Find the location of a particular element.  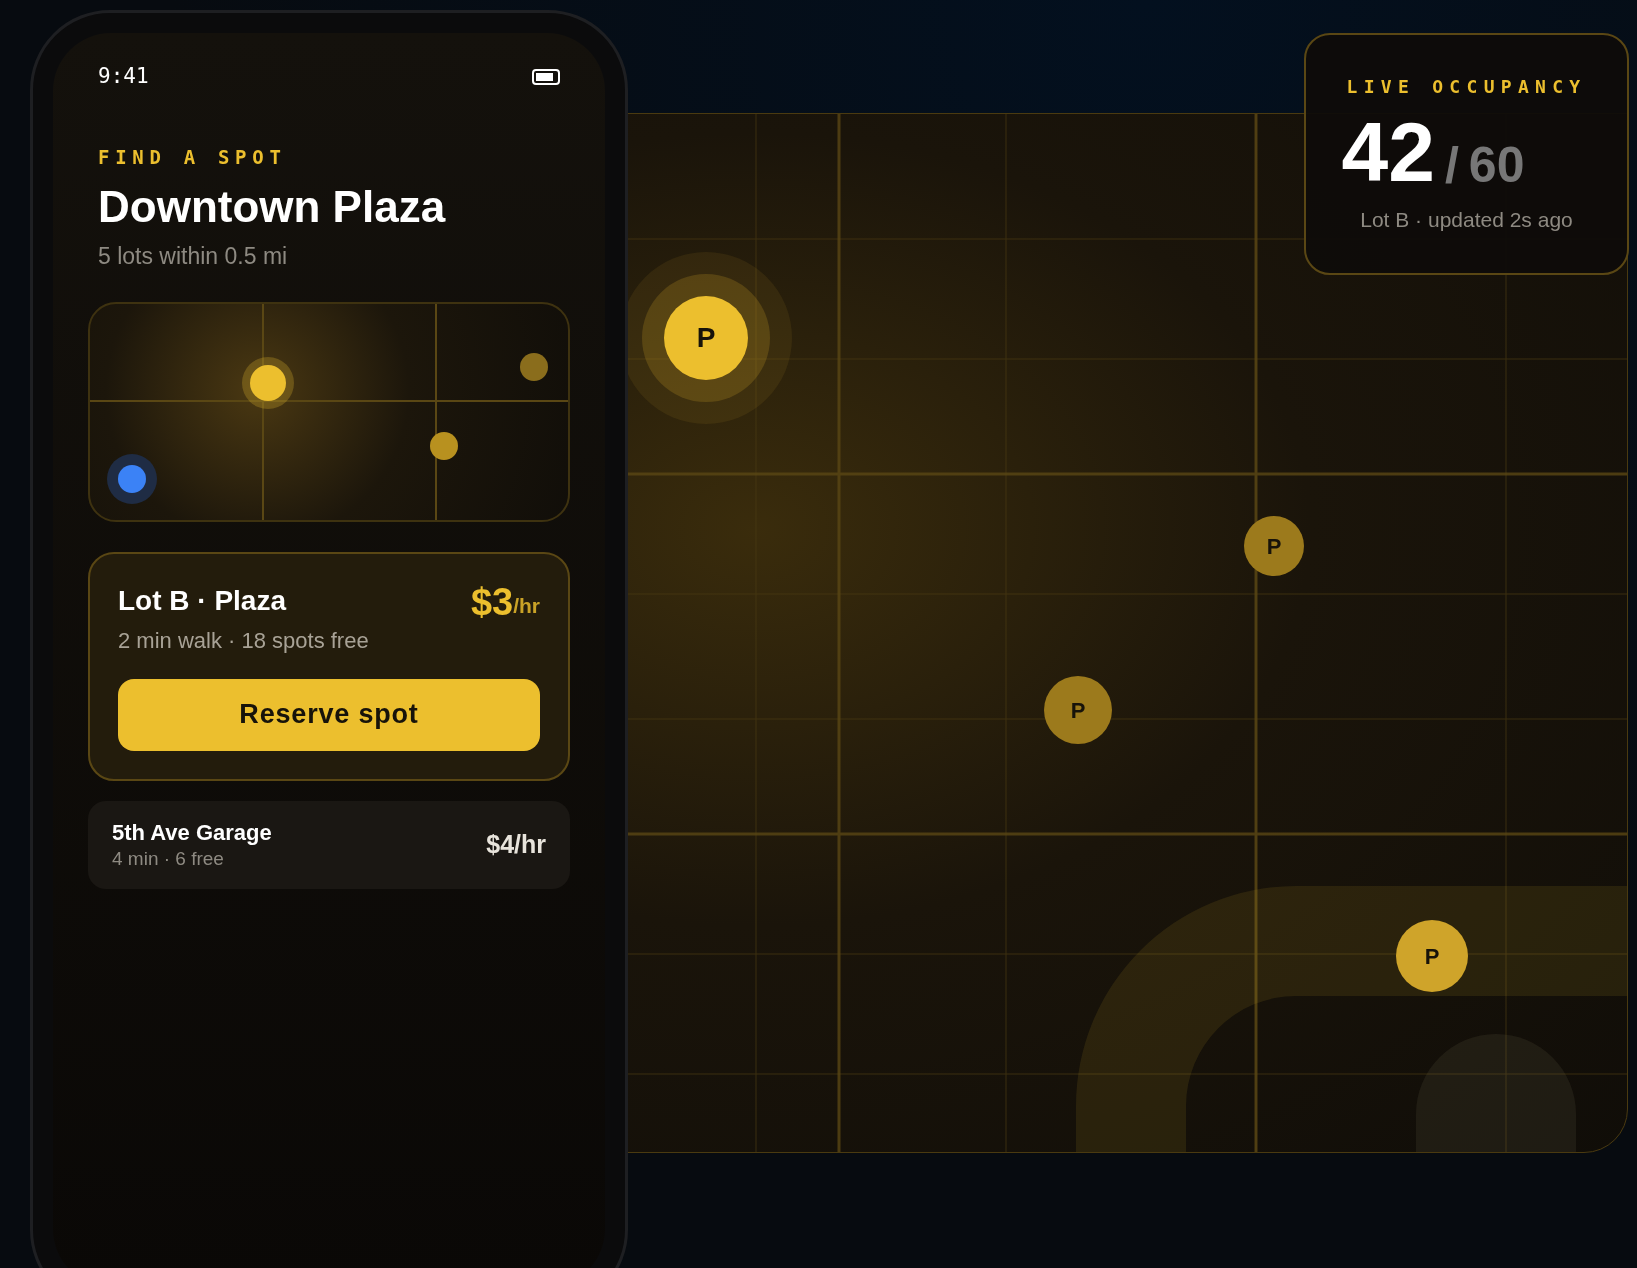

lot-list-item: 5th Ave Garage 4 min · 6 free $4/hr is located at coordinates (329, 844).